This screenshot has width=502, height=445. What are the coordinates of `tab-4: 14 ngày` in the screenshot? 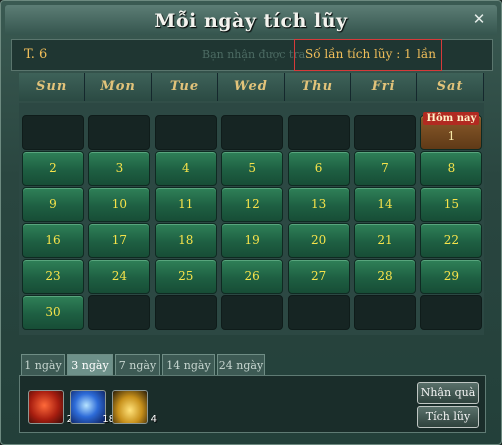 It's located at (188, 365).